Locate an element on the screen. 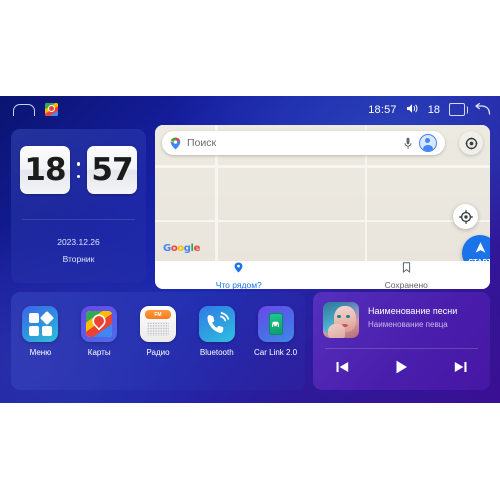 This screenshot has height=500, width=500. flip-clock: 18 57 is located at coordinates (78, 170).